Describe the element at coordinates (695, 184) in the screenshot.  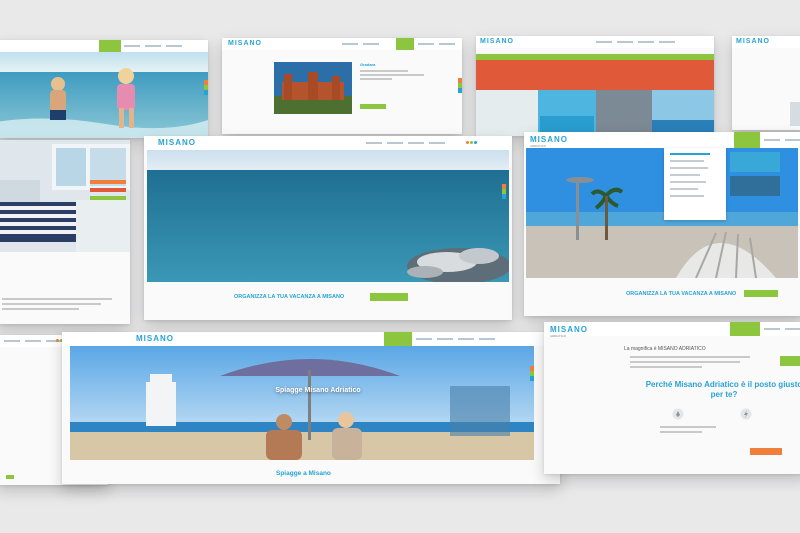
I see `dropdown-menu` at that location.